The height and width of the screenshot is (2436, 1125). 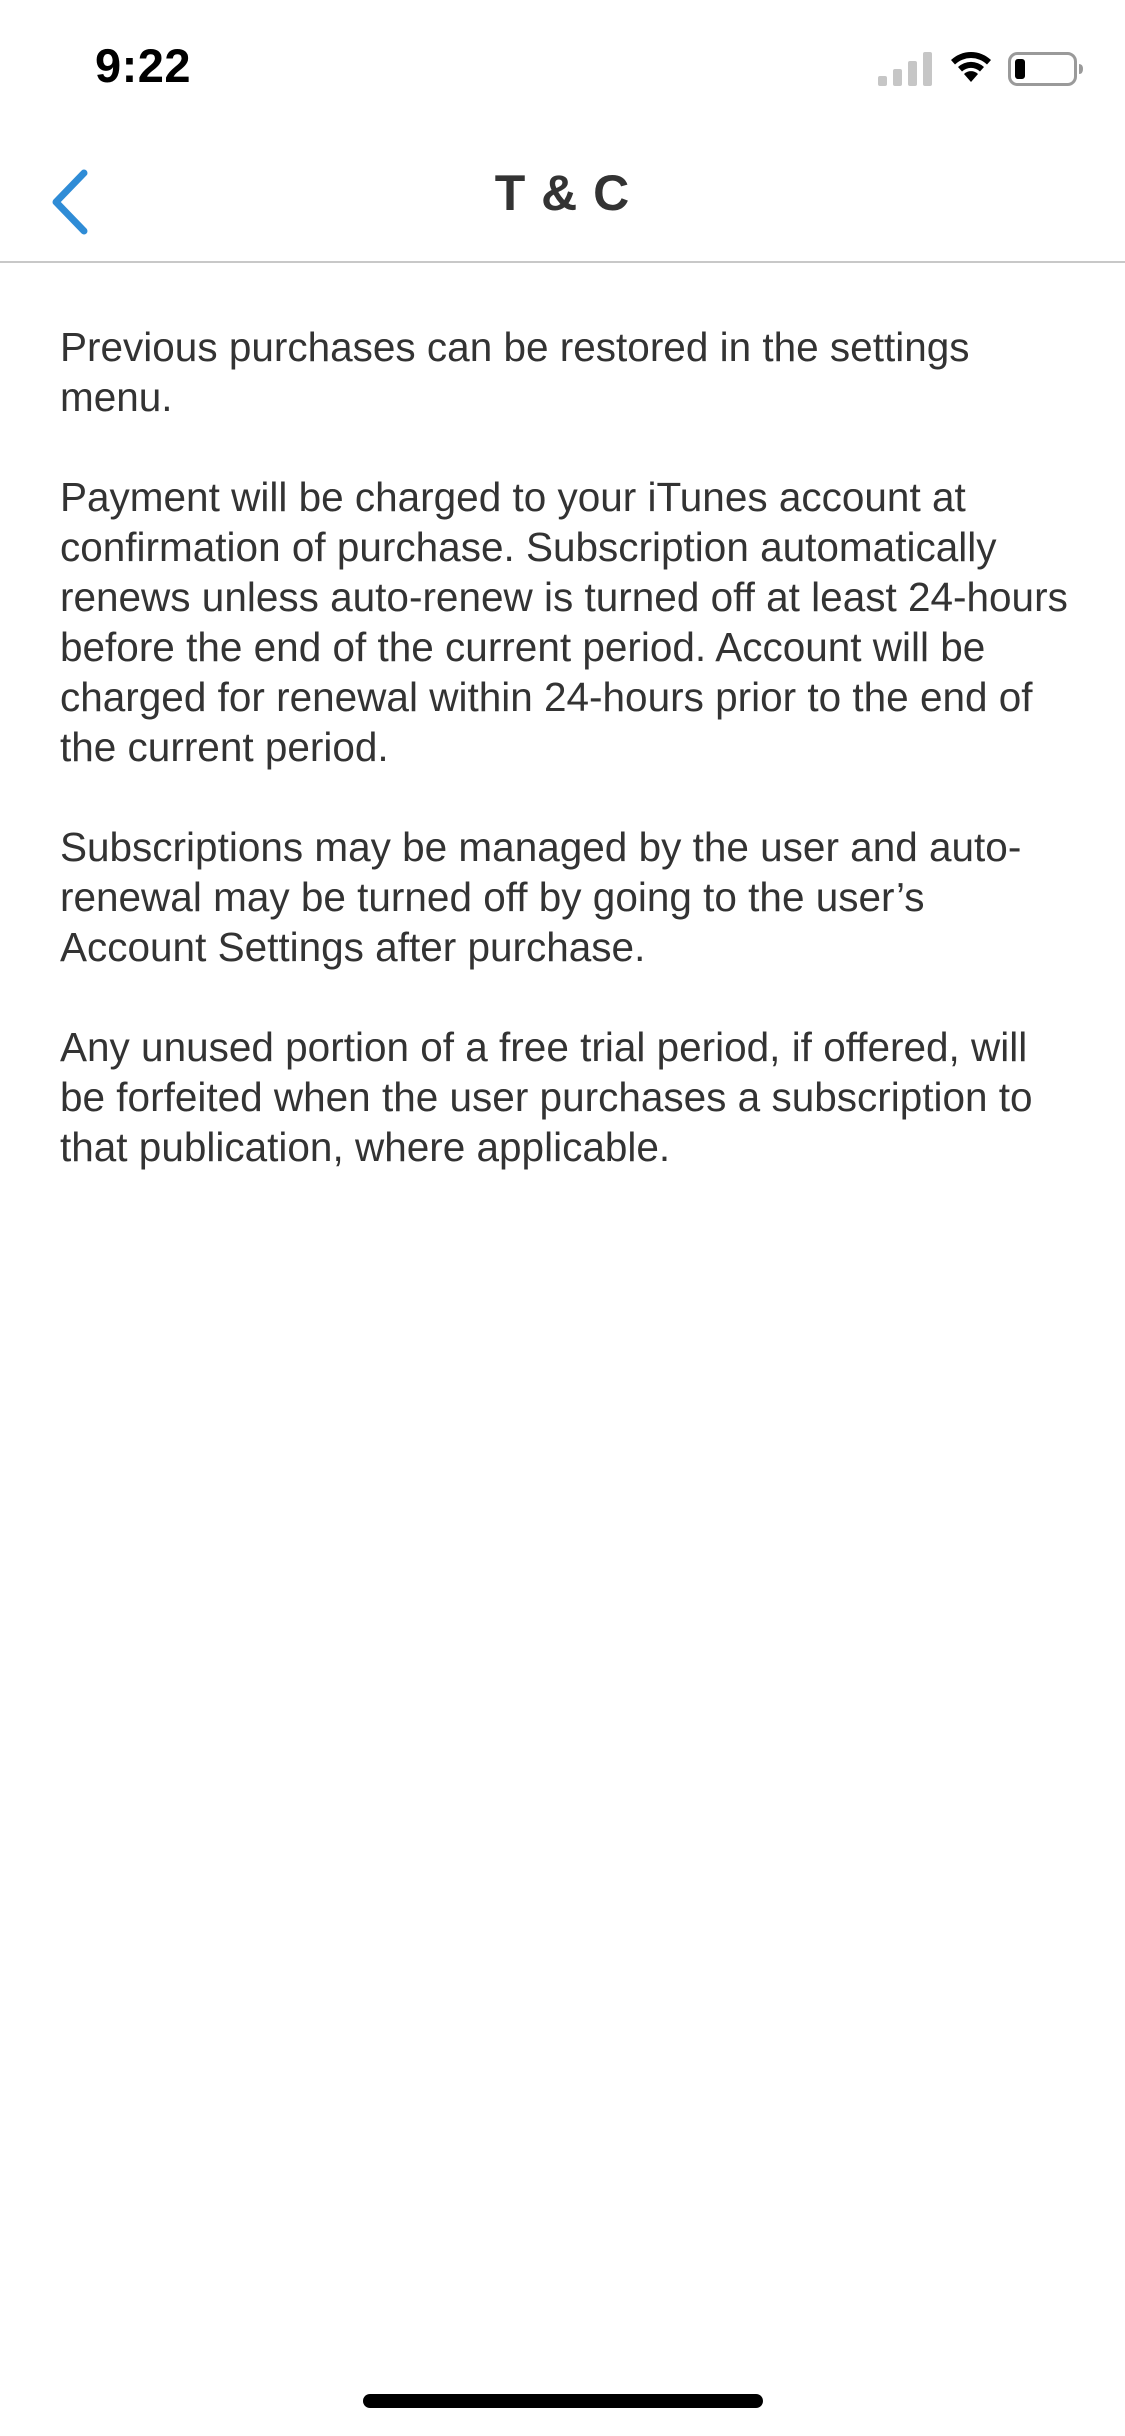 I want to click on battery-icon, so click(x=1045, y=69).